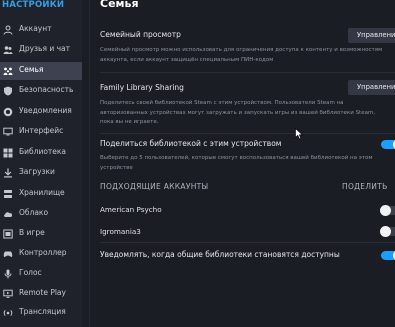  I want to click on sidebar-item-library: Библиотека, so click(41, 153).